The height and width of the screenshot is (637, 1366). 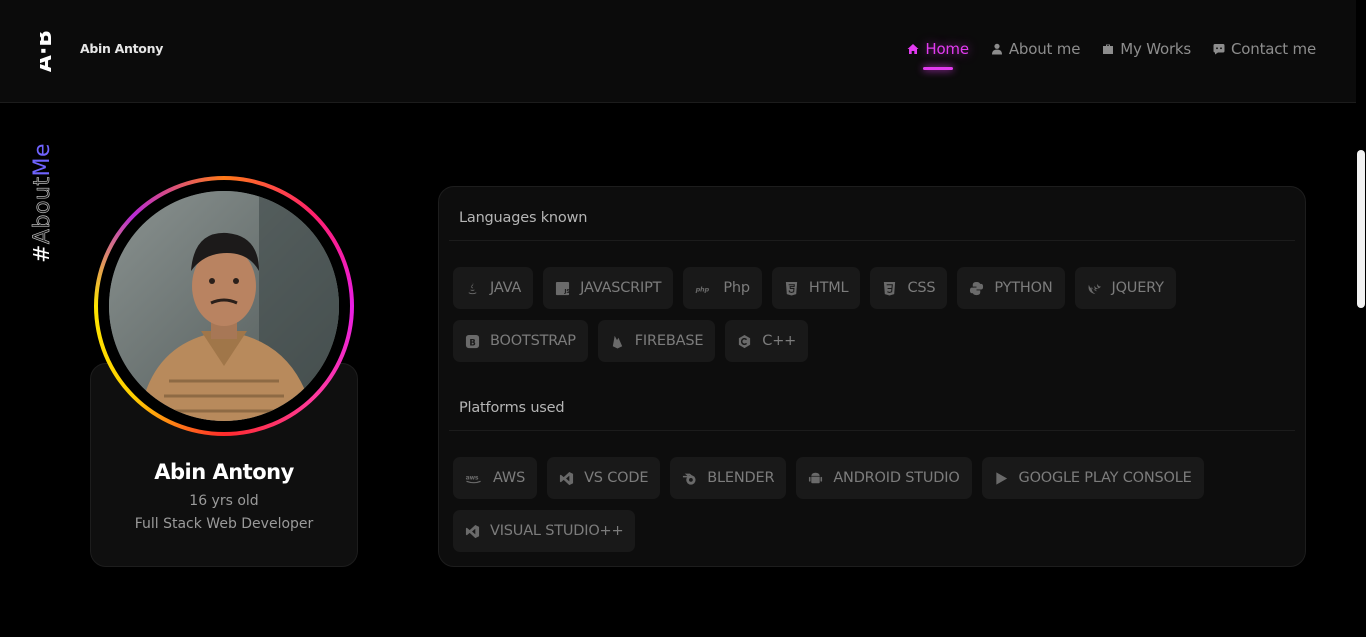 What do you see at coordinates (1108, 49) in the screenshot?
I see `briefcase-icon` at bounding box center [1108, 49].